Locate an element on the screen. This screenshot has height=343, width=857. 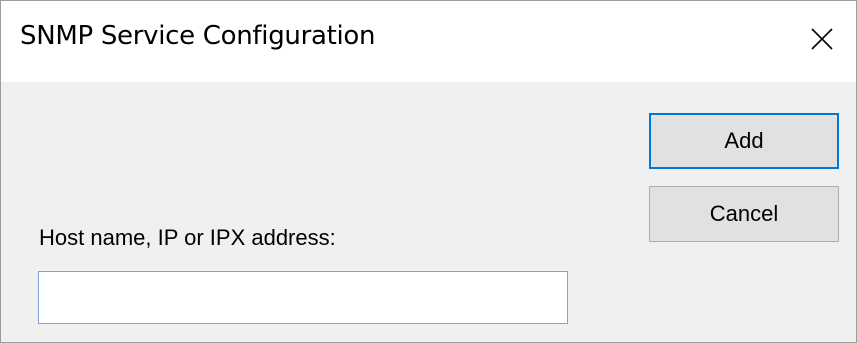
close-button is located at coordinates (821, 41).